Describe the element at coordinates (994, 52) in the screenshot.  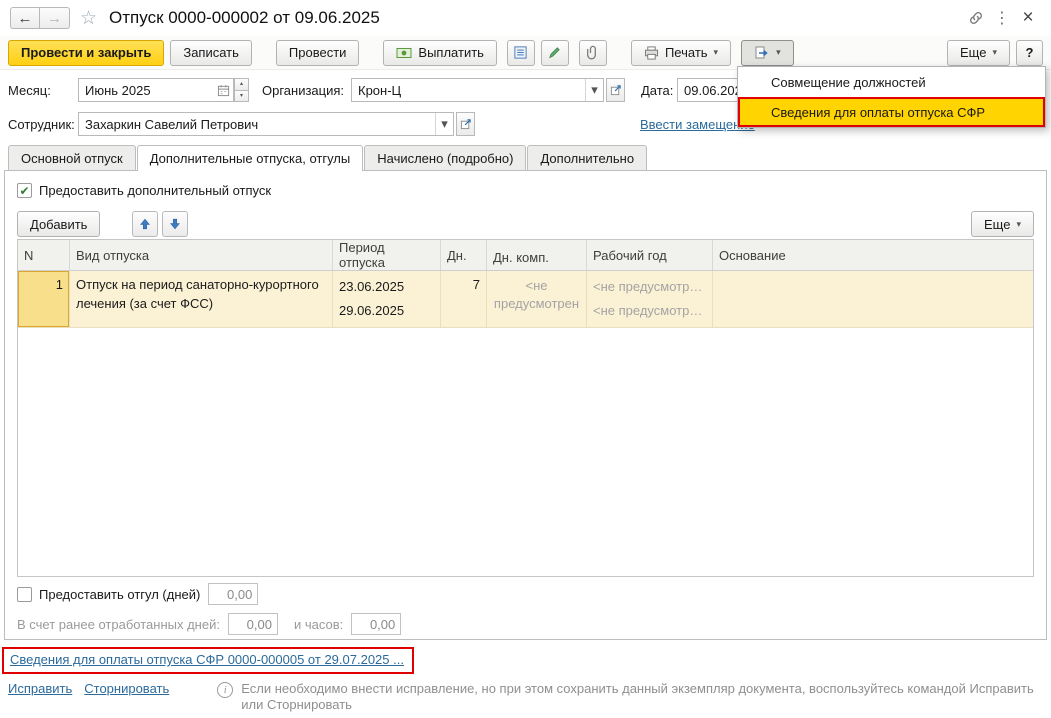
I see `caret-down-icon: ▾` at that location.